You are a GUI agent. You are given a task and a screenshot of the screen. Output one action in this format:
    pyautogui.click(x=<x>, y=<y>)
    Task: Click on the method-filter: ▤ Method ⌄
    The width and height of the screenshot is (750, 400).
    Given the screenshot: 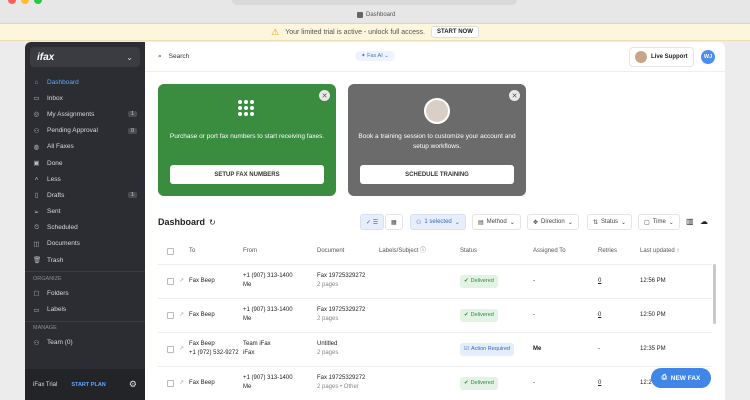 What is the action you would take?
    pyautogui.click(x=496, y=222)
    